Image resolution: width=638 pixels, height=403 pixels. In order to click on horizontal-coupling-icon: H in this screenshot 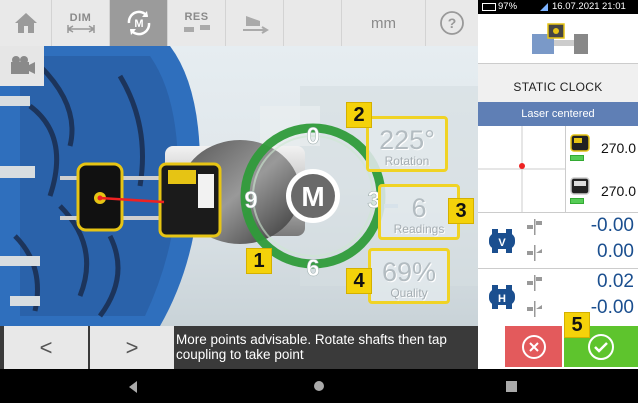, I will do `click(502, 297)`.